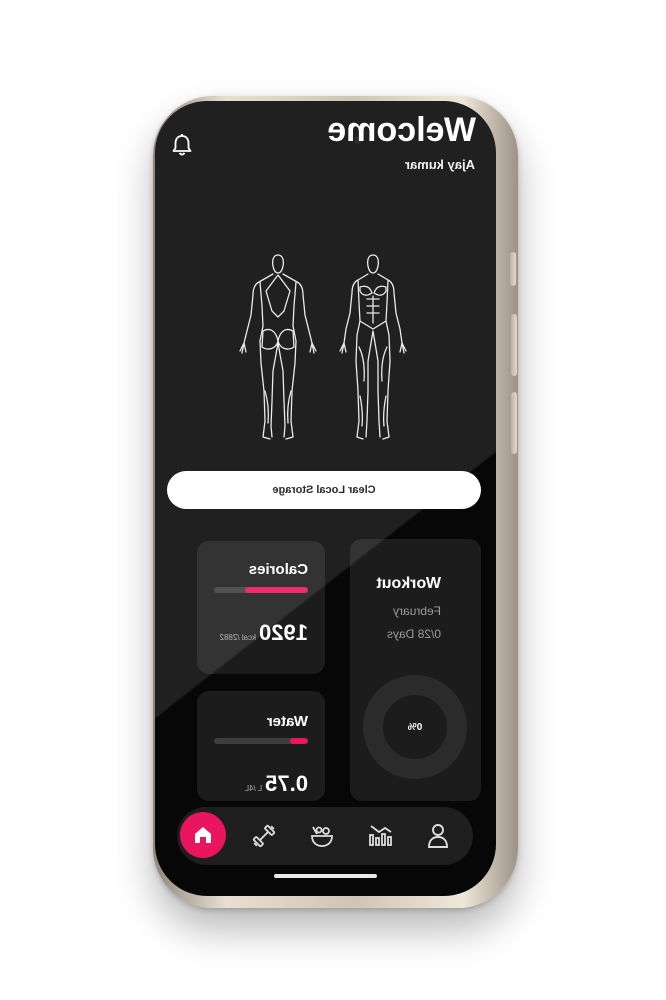 The width and height of the screenshot is (666, 1000). I want to click on calories-number: 1920, so click(283, 632).